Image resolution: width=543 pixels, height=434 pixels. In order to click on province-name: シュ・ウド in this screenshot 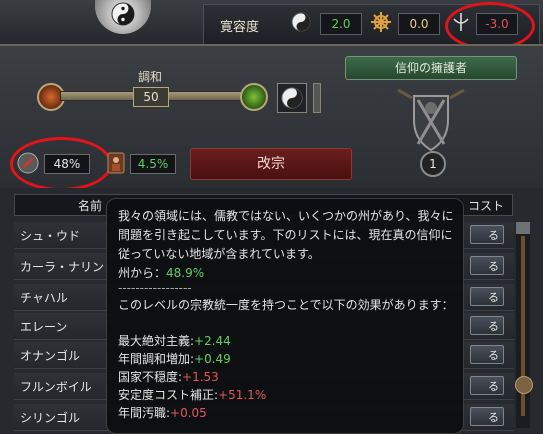, I will do `click(50, 236)`.